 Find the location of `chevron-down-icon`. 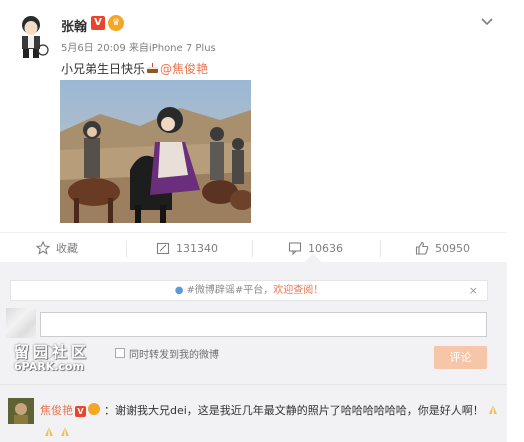

chevron-down-icon is located at coordinates (487, 21).